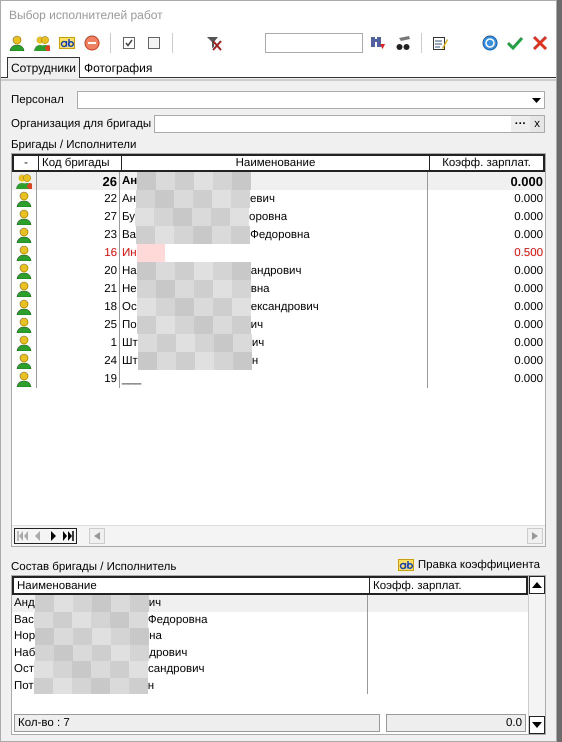 The width and height of the screenshot is (562, 742). I want to click on table-cell: дрович, so click(168, 652).